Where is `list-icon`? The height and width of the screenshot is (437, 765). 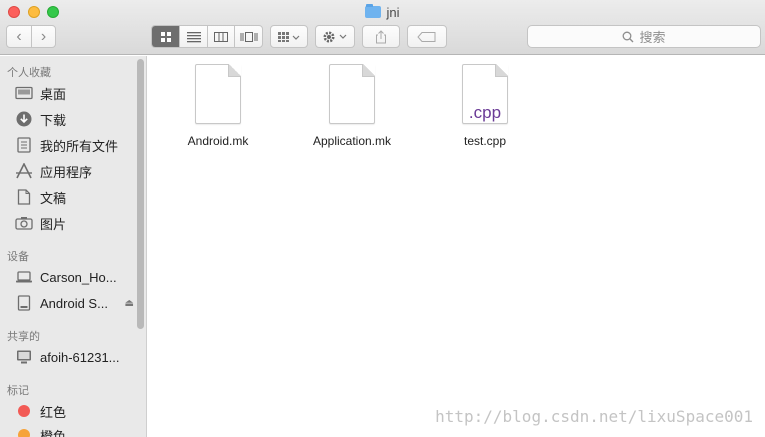
list-icon is located at coordinates (193, 36).